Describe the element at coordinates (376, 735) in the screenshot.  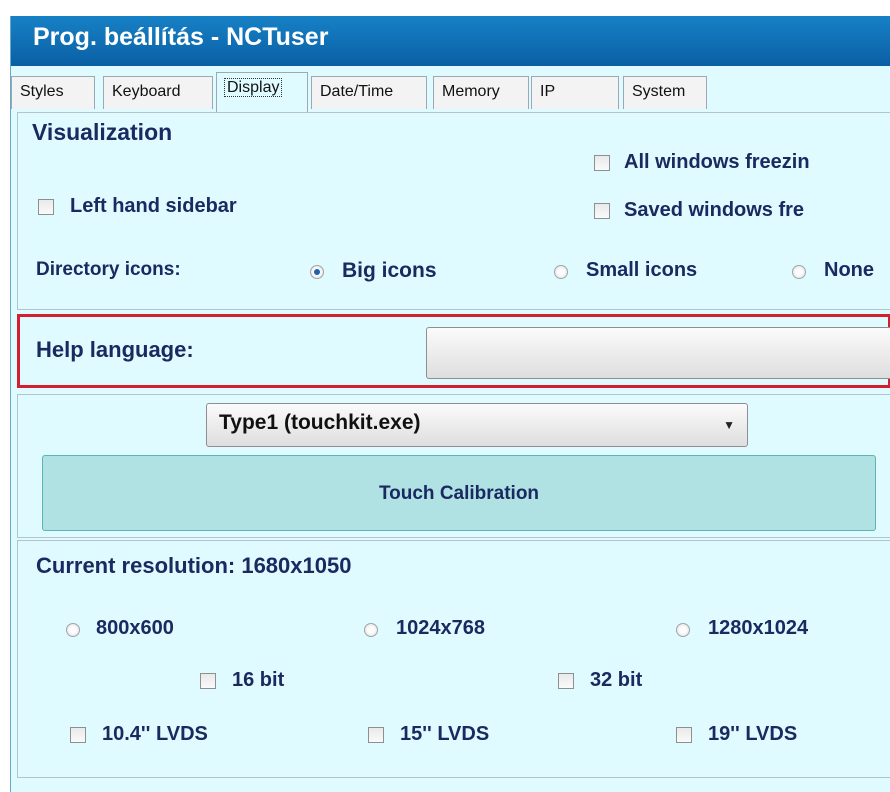
I see `lvds-15-checkbox` at that location.